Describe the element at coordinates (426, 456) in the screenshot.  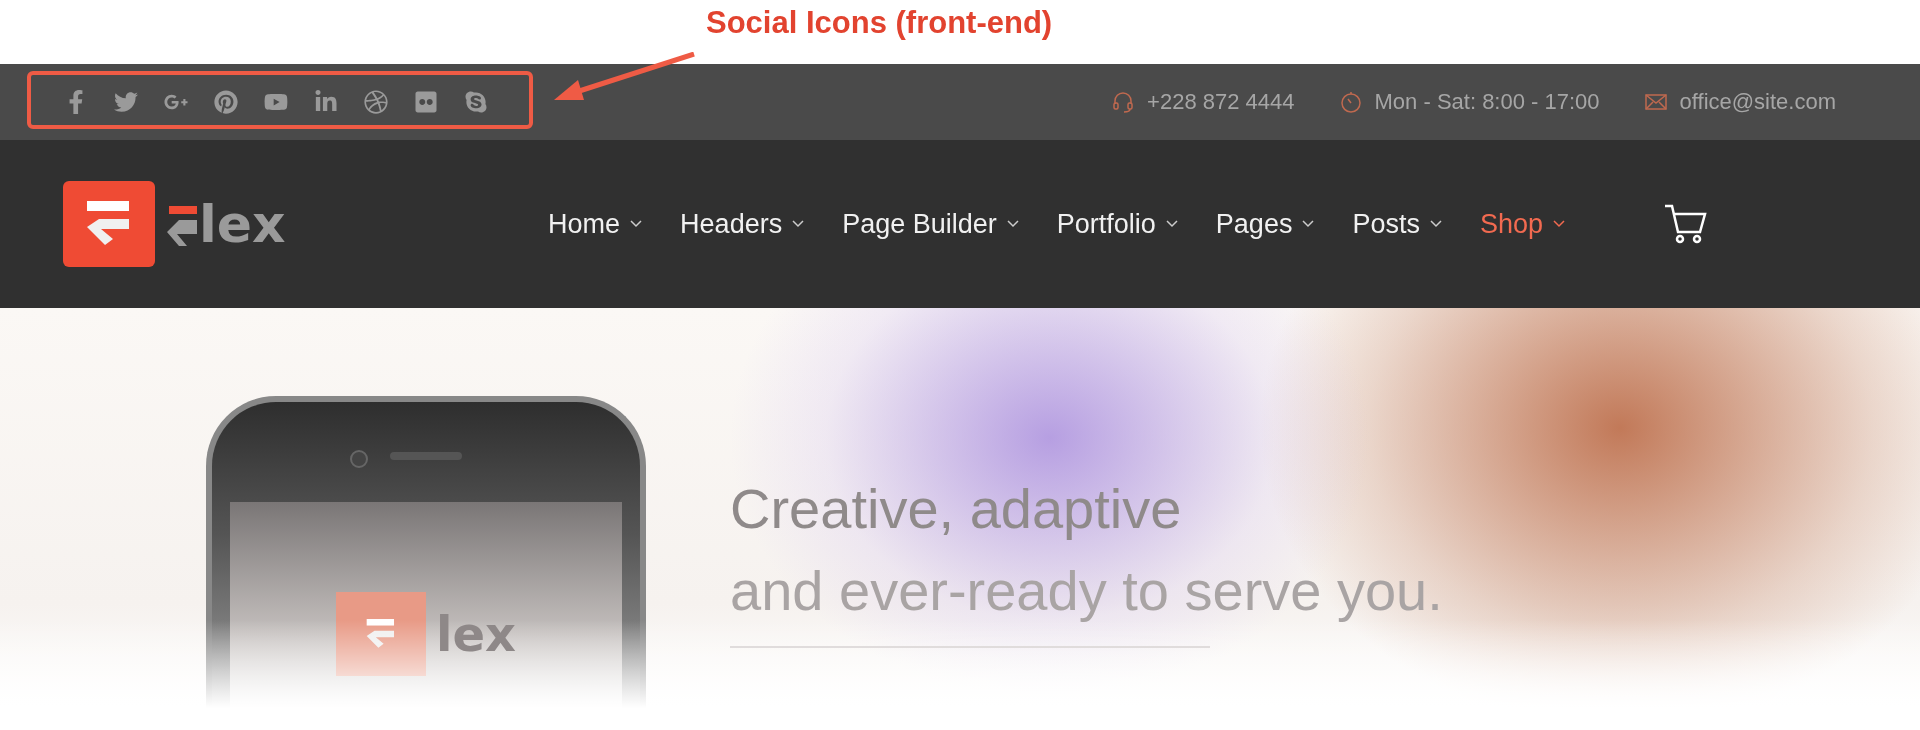
I see `speaker-grille` at that location.